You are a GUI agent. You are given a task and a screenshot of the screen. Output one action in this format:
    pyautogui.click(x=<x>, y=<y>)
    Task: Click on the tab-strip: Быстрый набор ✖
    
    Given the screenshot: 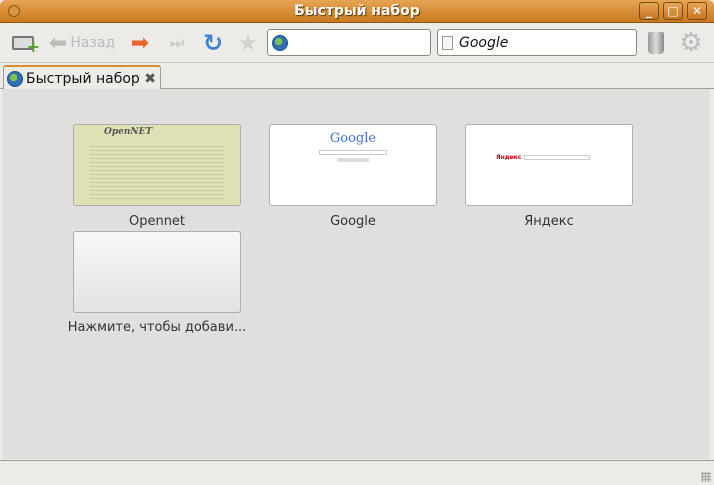 What is the action you would take?
    pyautogui.click(x=357, y=76)
    